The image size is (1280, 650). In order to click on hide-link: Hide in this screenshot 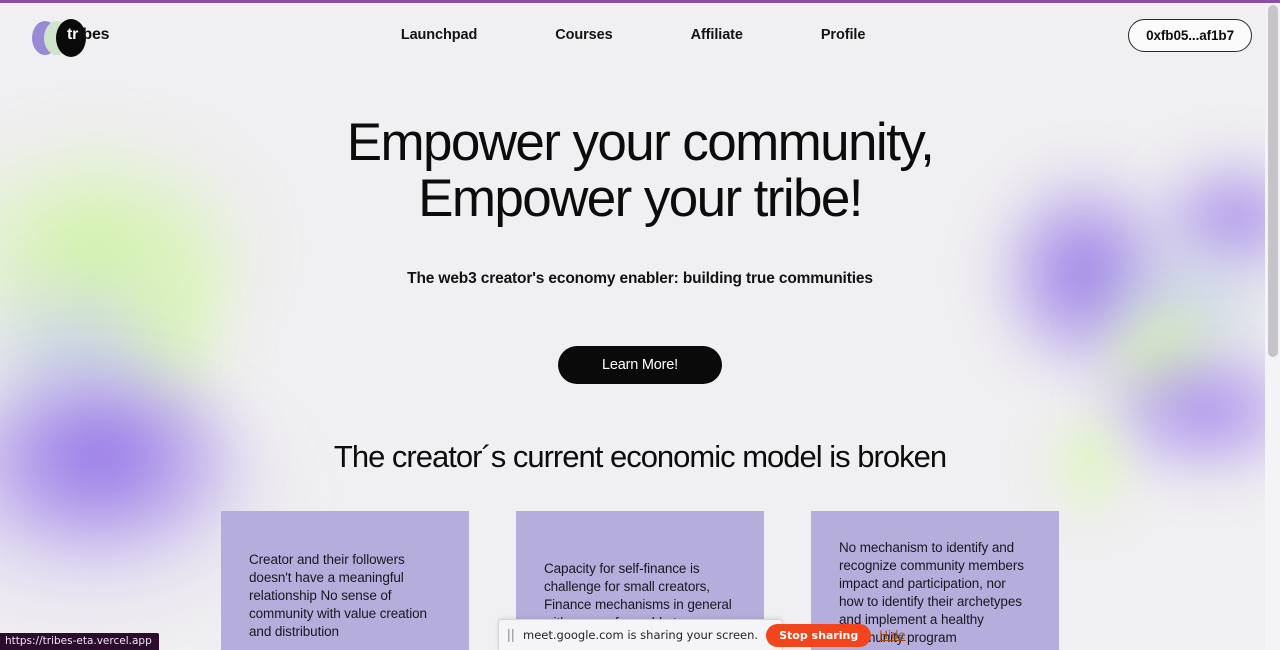, I will do `click(892, 635)`.